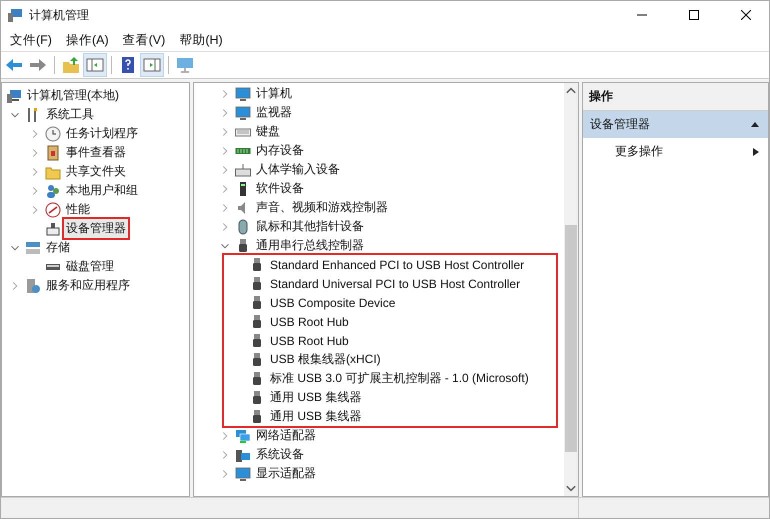 This screenshot has height=519, width=770. I want to click on tree-item: 磁盘管理, so click(90, 266).